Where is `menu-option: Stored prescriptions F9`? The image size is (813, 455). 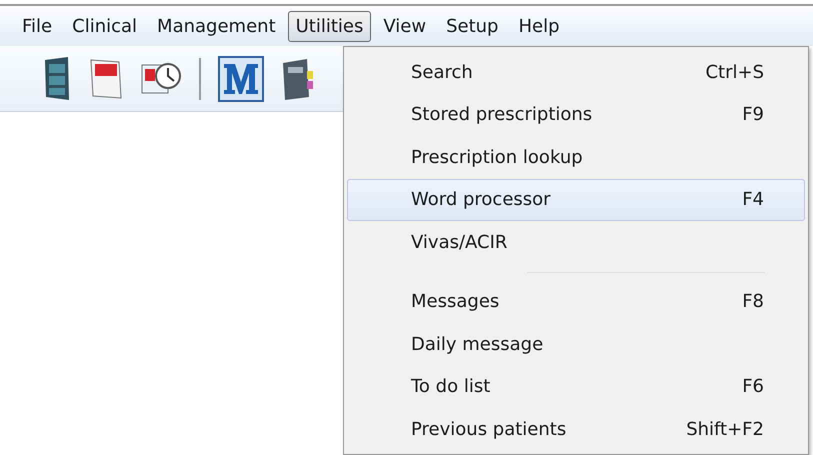
menu-option: Stored prescriptions F9 is located at coordinates (576, 115).